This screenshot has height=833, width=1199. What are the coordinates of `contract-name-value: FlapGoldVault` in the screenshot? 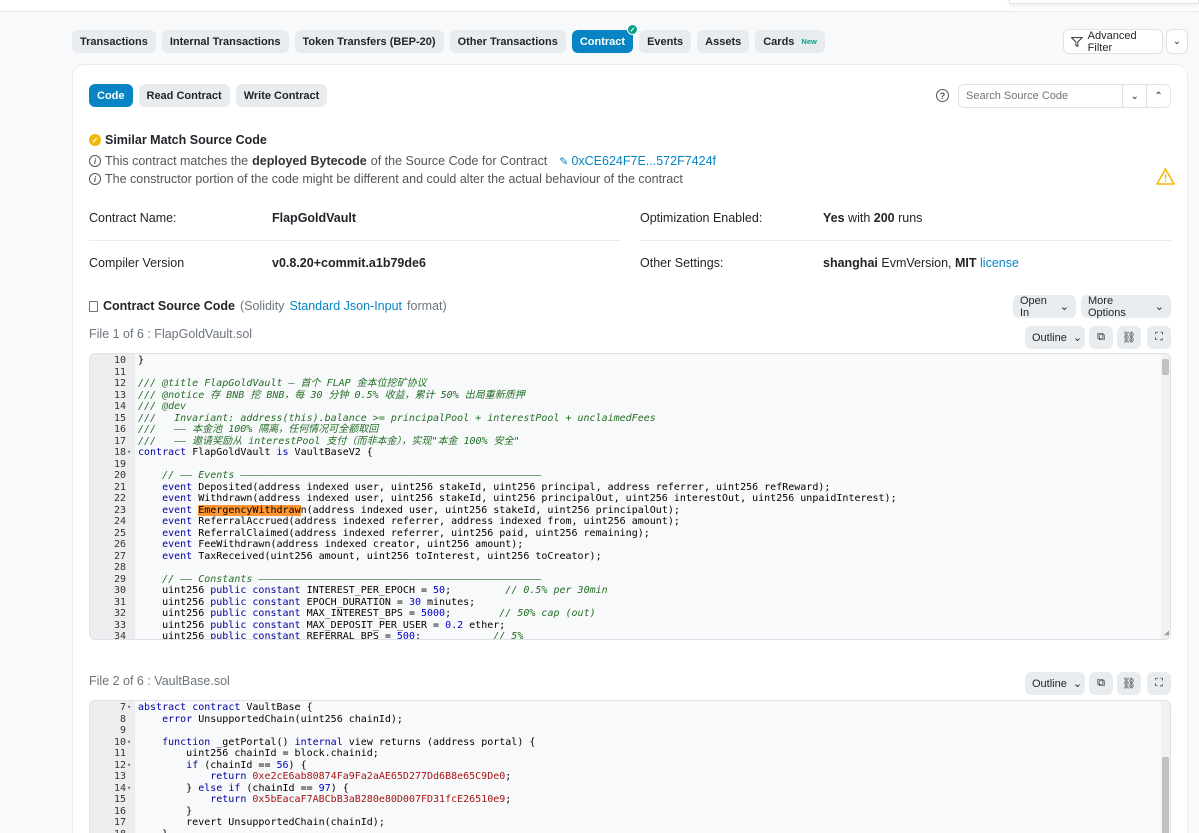 It's located at (314, 218).